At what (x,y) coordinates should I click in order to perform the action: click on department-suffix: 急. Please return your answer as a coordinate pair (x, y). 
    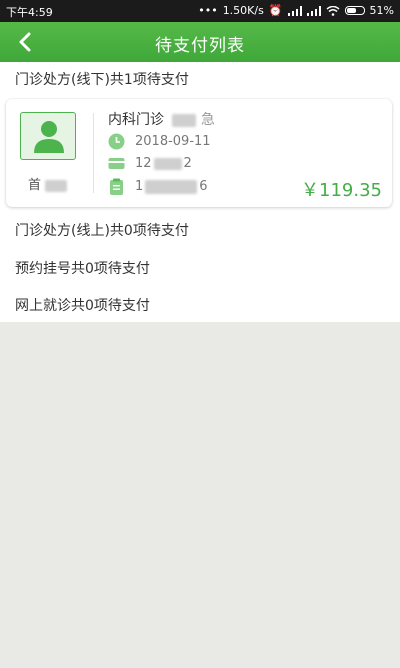
    Looking at the image, I should click on (207, 120).